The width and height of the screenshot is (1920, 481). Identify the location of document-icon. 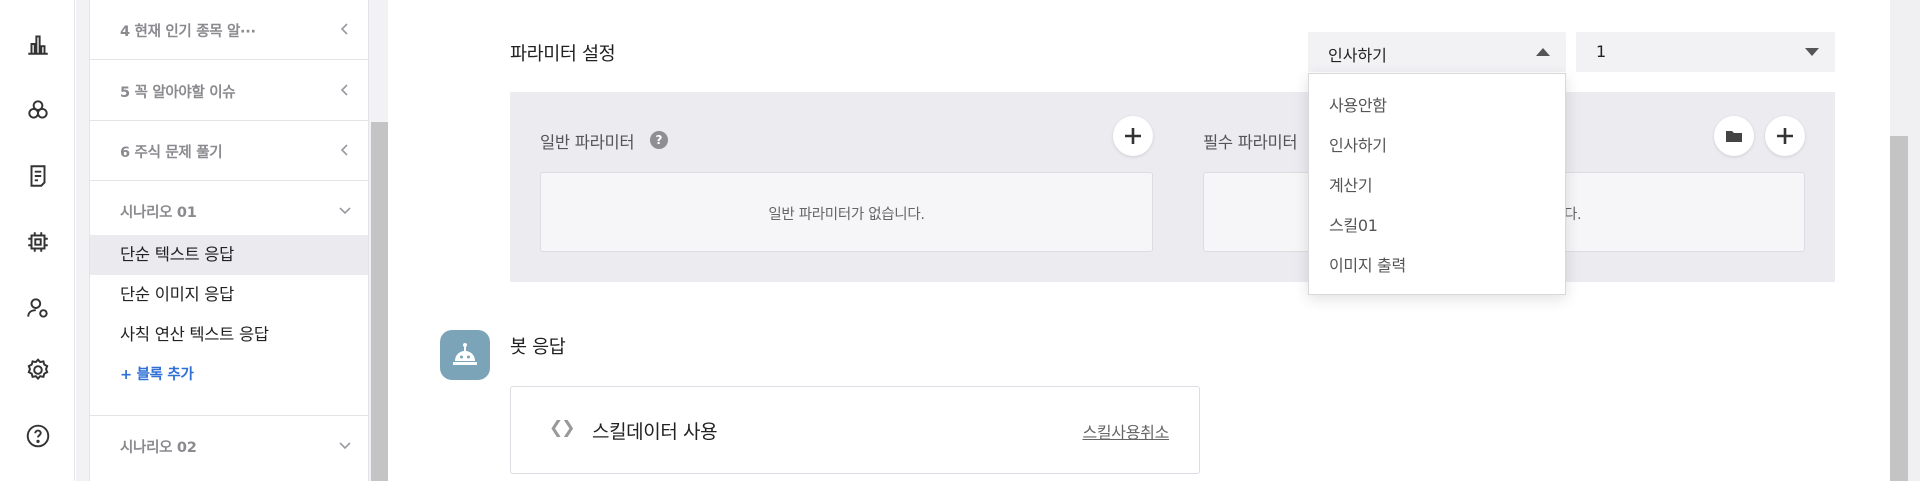
(38, 176).